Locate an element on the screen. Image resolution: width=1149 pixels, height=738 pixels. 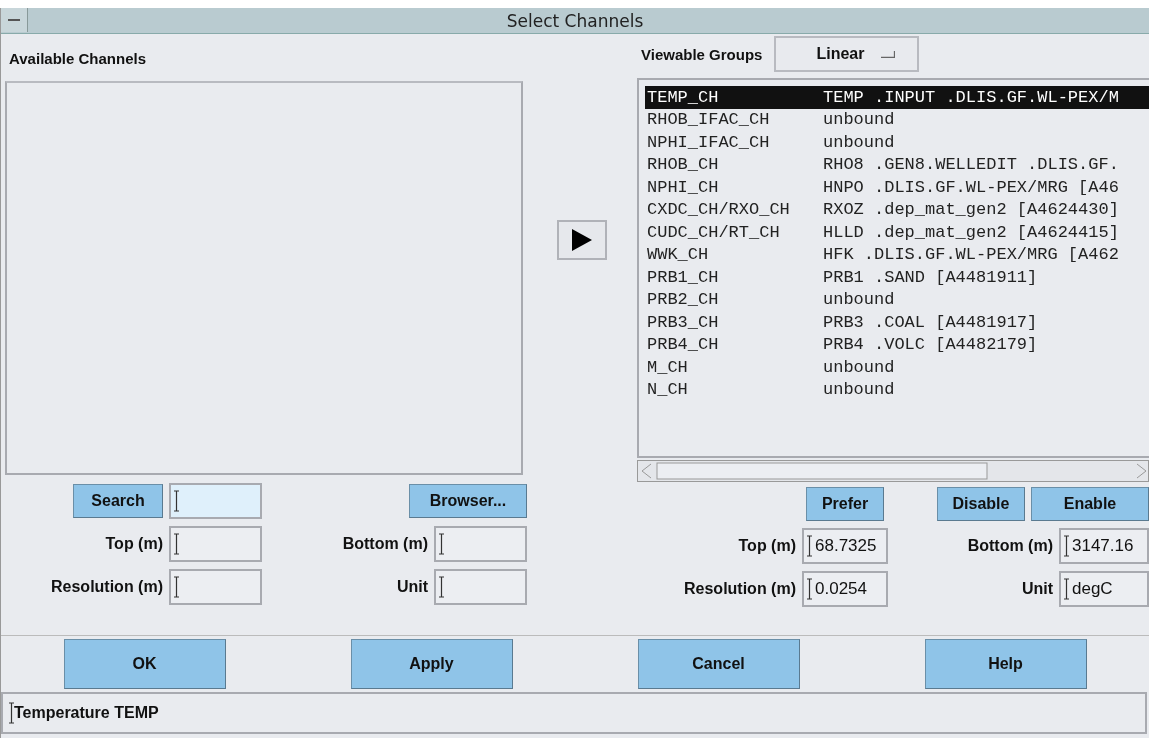
input-field: 0.0254 is located at coordinates (845, 589).